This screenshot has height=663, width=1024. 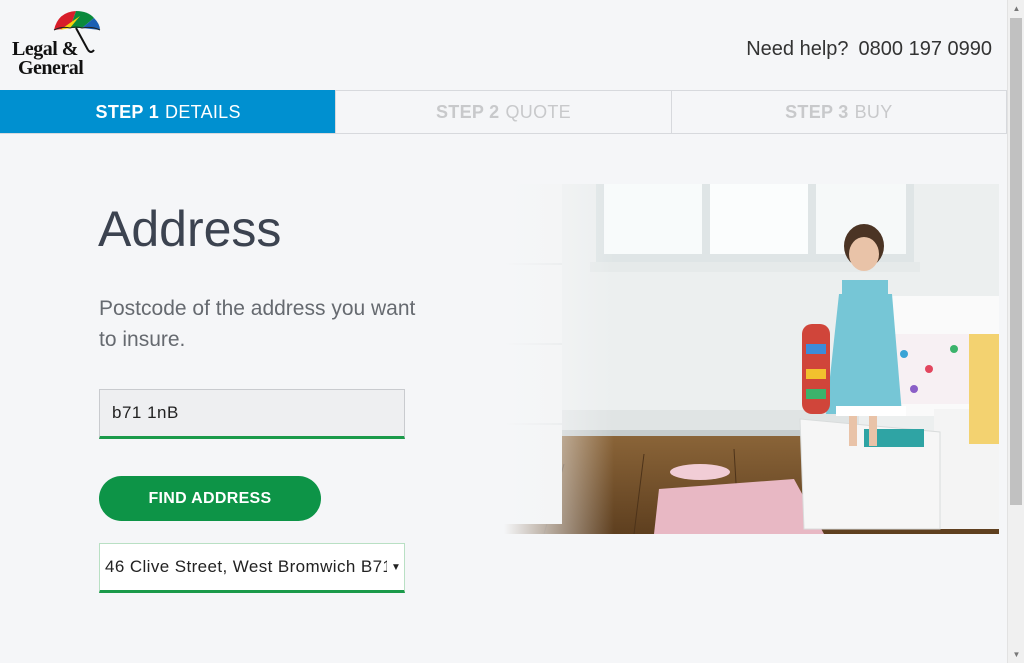 What do you see at coordinates (51, 68) in the screenshot?
I see `brand-line-2: General` at bounding box center [51, 68].